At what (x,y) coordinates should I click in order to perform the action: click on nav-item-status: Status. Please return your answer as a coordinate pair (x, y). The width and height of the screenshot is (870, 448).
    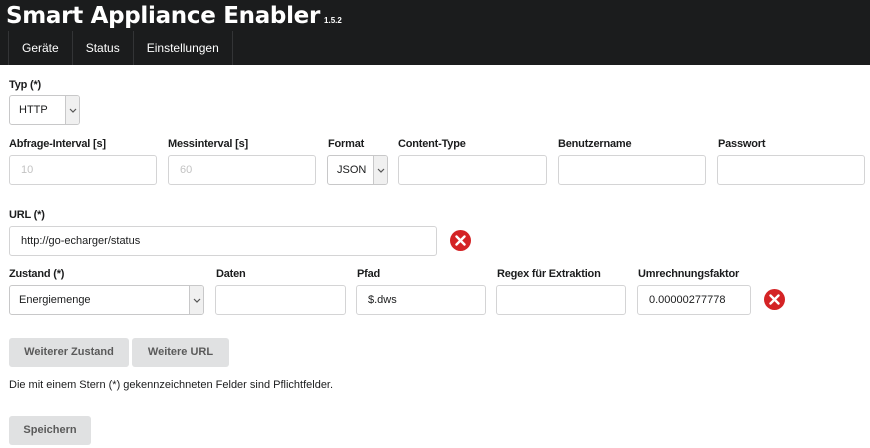
    Looking at the image, I should click on (102, 48).